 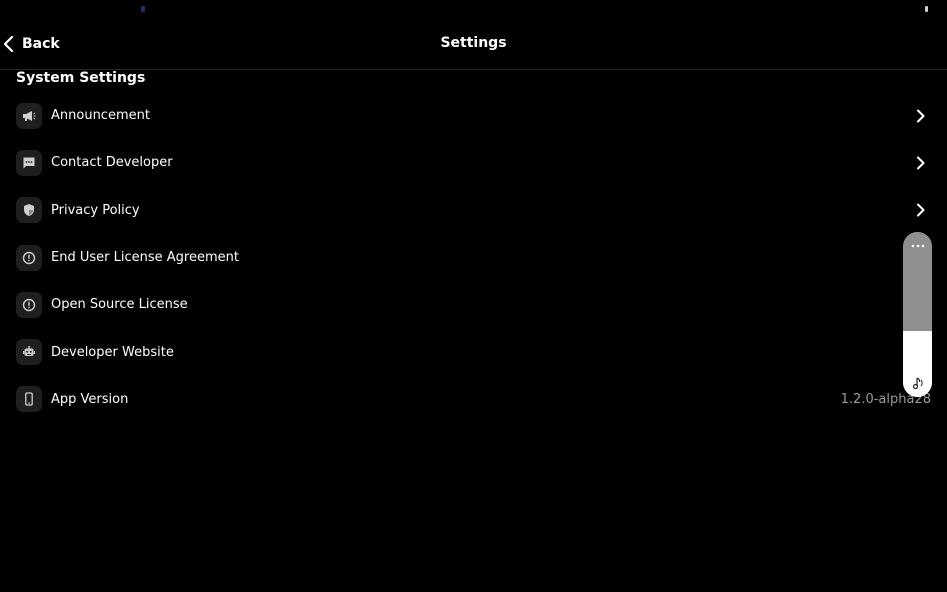 I want to click on top-bar: Back Settings, so click(x=473, y=45).